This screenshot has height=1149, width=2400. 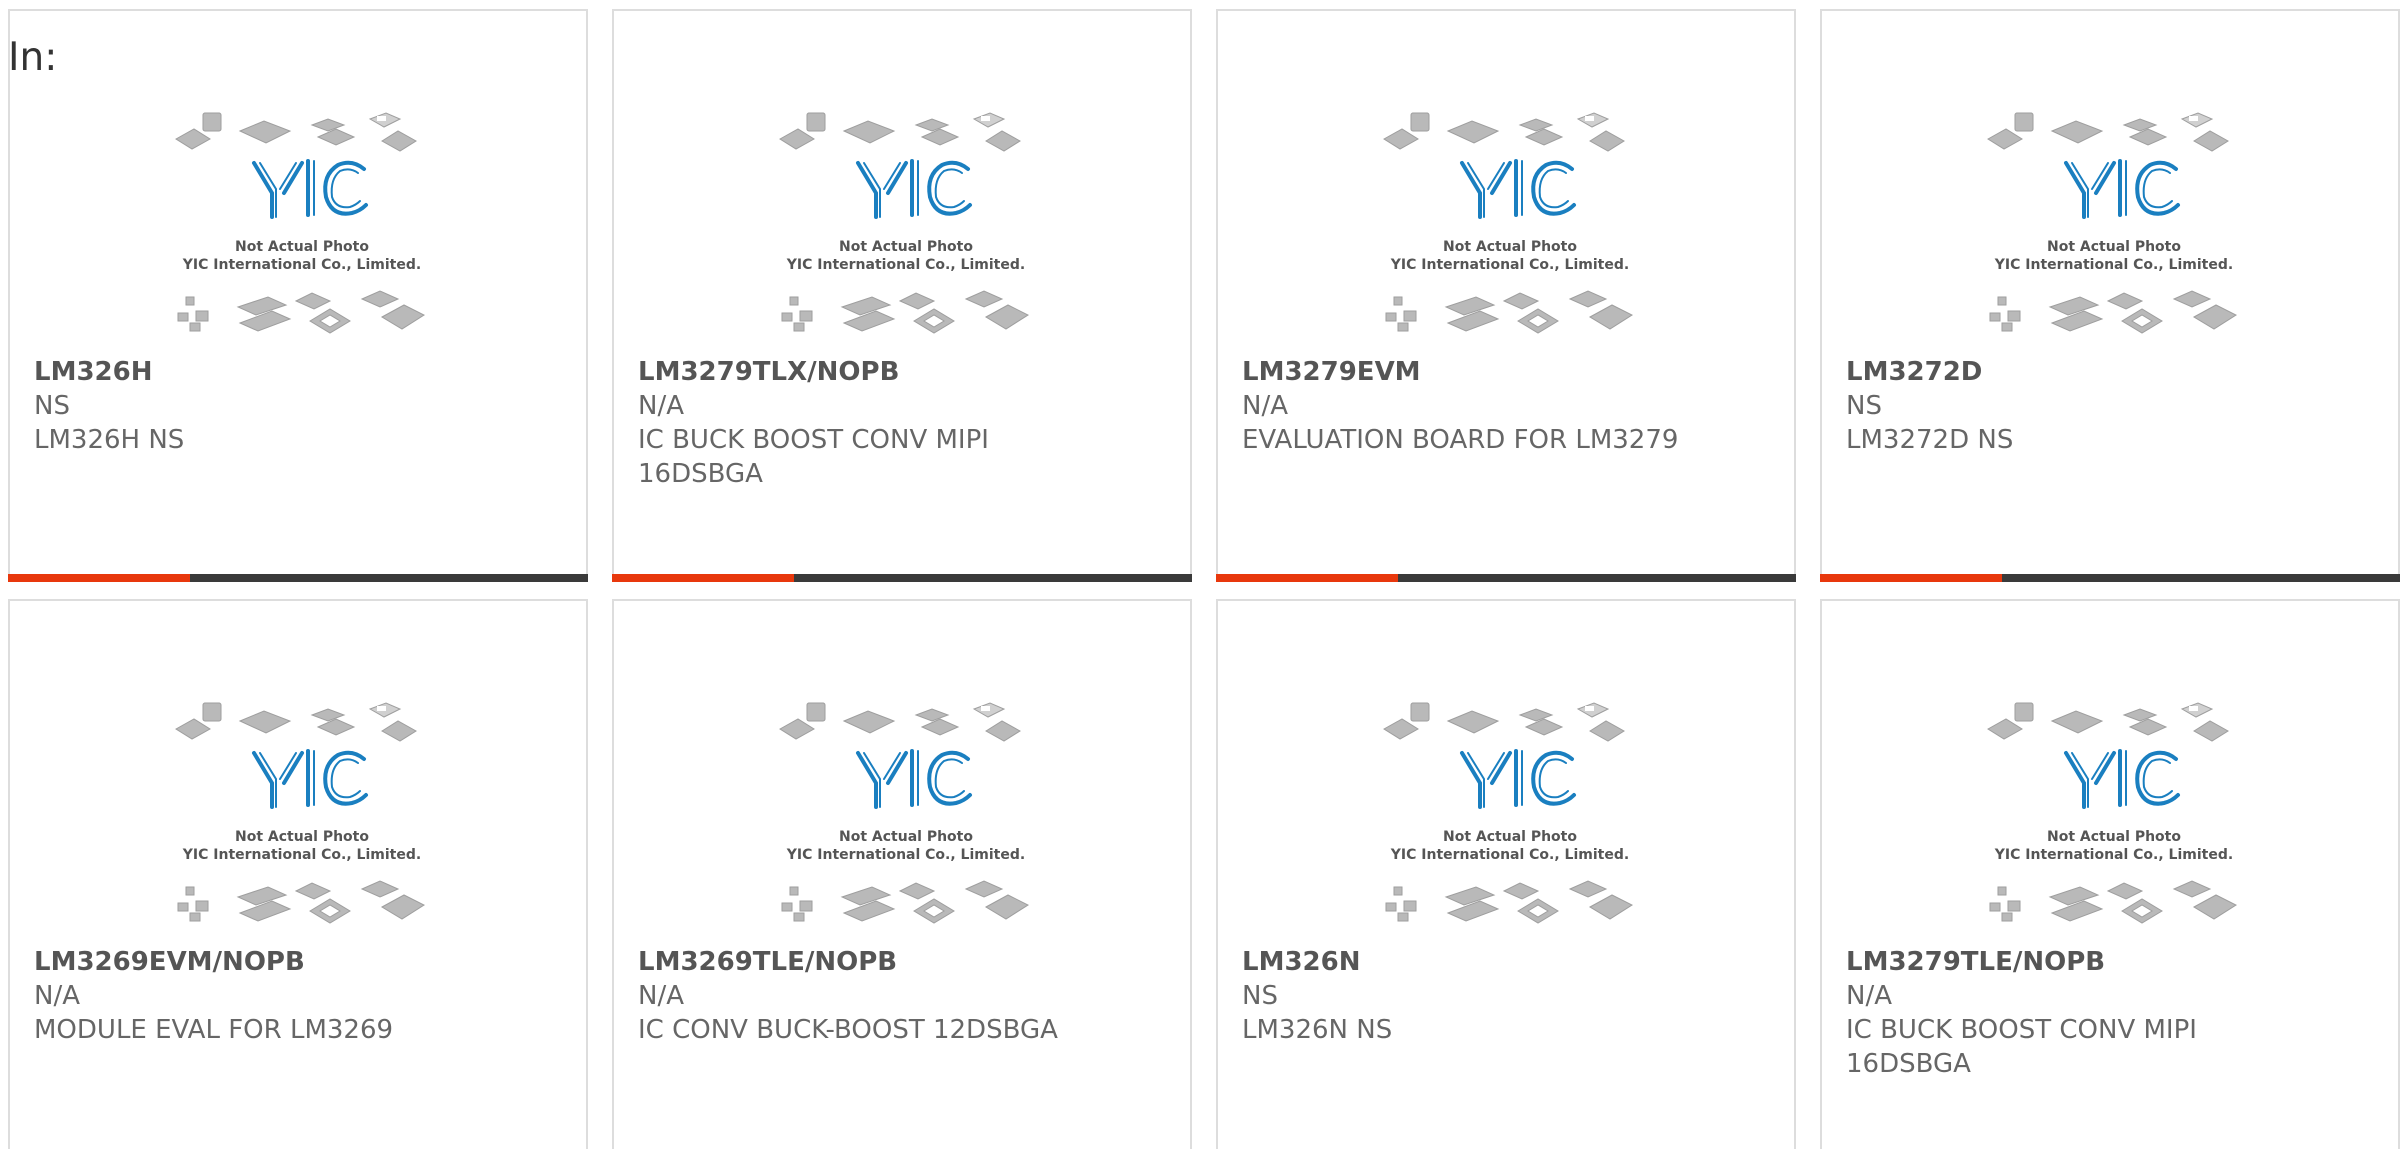 I want to click on description: LM3272D NS, so click(x=1930, y=440).